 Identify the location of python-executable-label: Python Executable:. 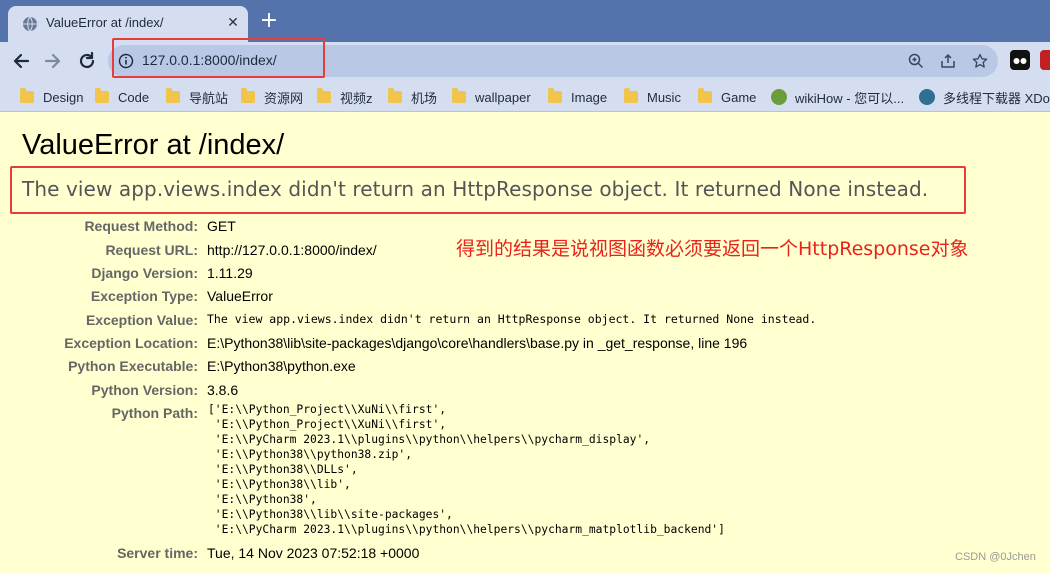
(133, 366).